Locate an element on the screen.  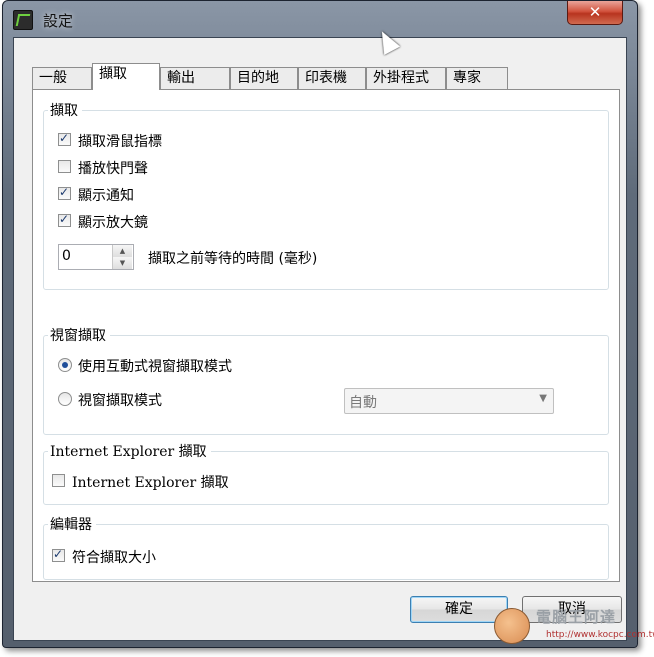
interactive-window-capture-radio is located at coordinates (65, 365).